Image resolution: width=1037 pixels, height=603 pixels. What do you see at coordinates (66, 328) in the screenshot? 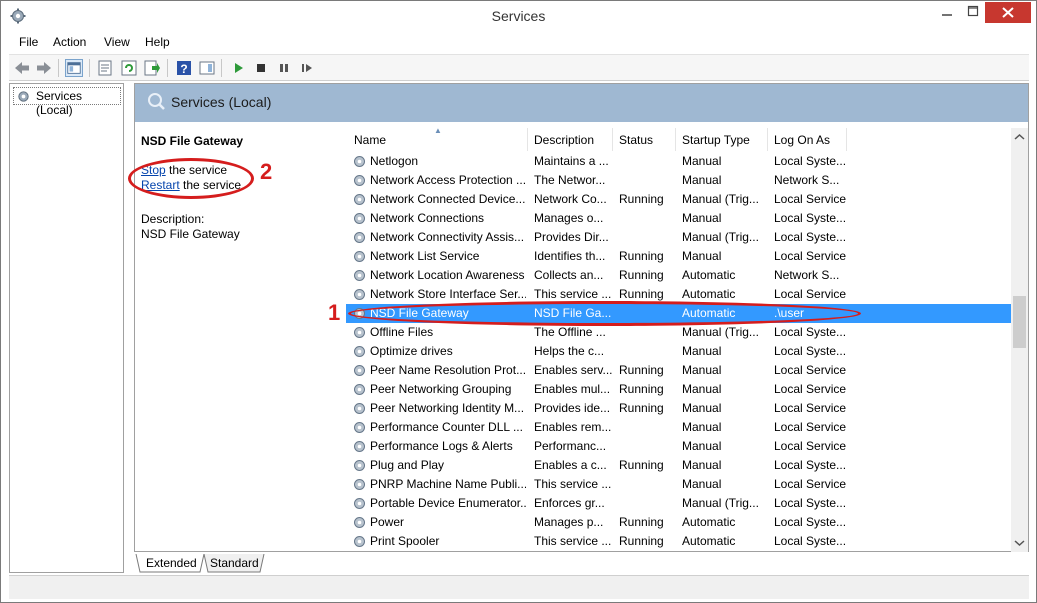
I see `console-tree: Services (Local)` at bounding box center [66, 328].